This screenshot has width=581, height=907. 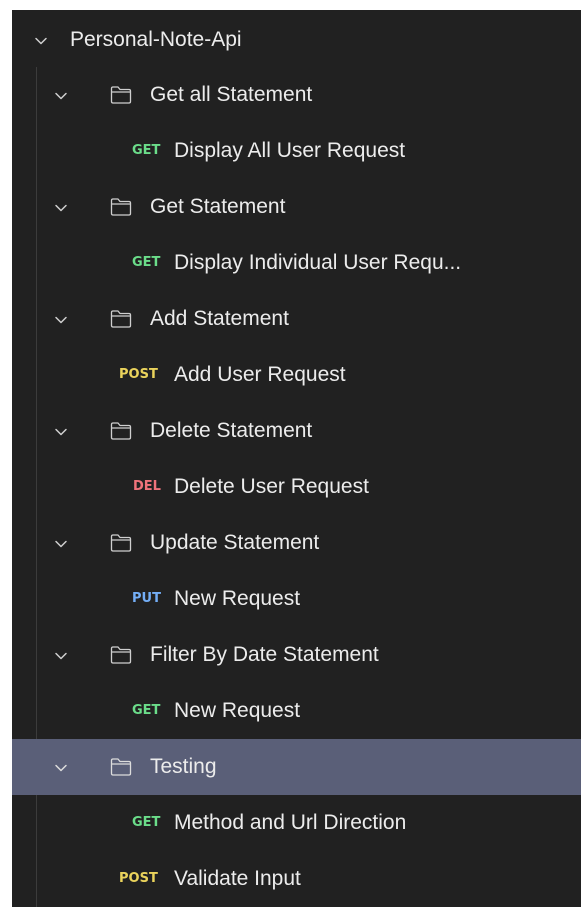 What do you see at coordinates (296, 319) in the screenshot?
I see `folder-row: Add Statement` at bounding box center [296, 319].